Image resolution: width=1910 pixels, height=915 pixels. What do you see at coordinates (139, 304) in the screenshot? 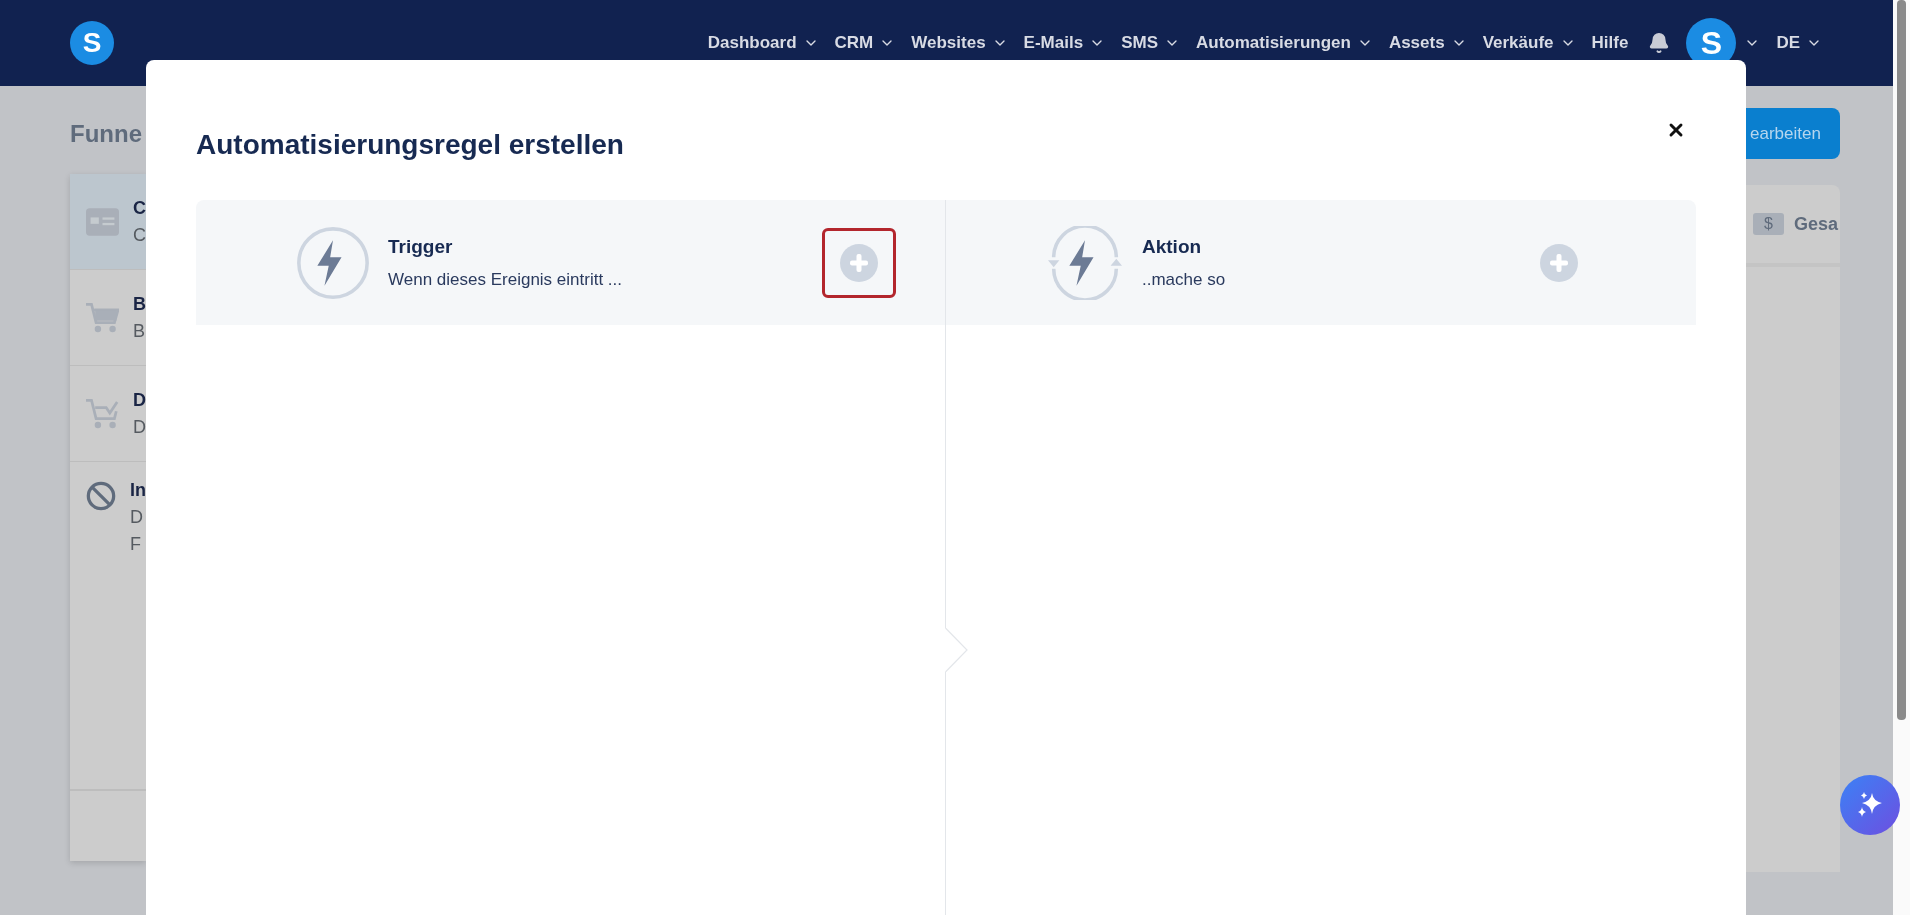
I see `item-title: B` at bounding box center [139, 304].